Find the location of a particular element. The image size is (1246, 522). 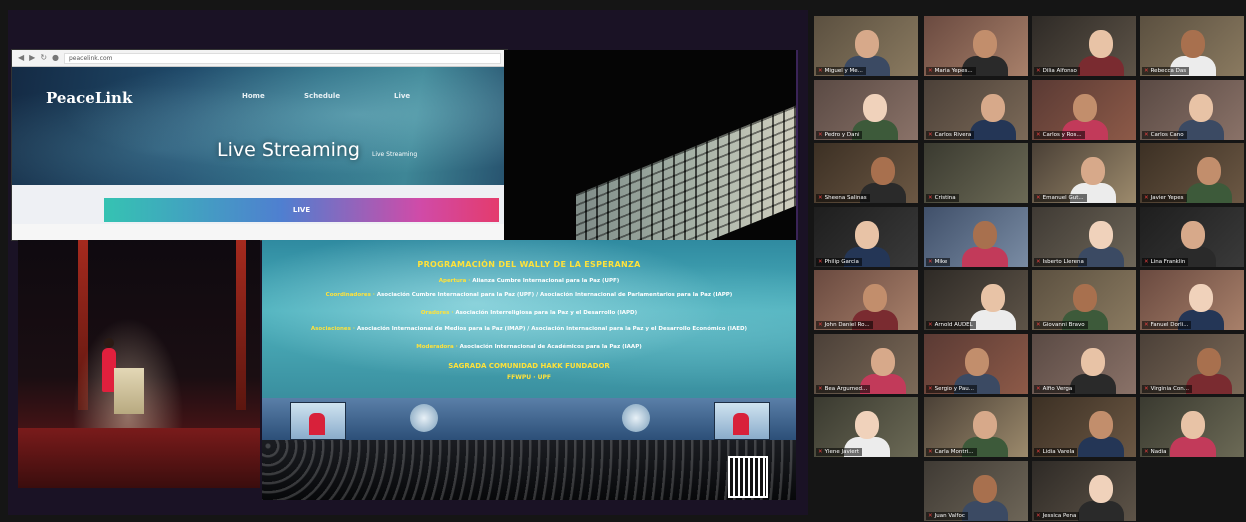

participant-name: ✕ Alfio Verga is located at coordinates (1055, 389).